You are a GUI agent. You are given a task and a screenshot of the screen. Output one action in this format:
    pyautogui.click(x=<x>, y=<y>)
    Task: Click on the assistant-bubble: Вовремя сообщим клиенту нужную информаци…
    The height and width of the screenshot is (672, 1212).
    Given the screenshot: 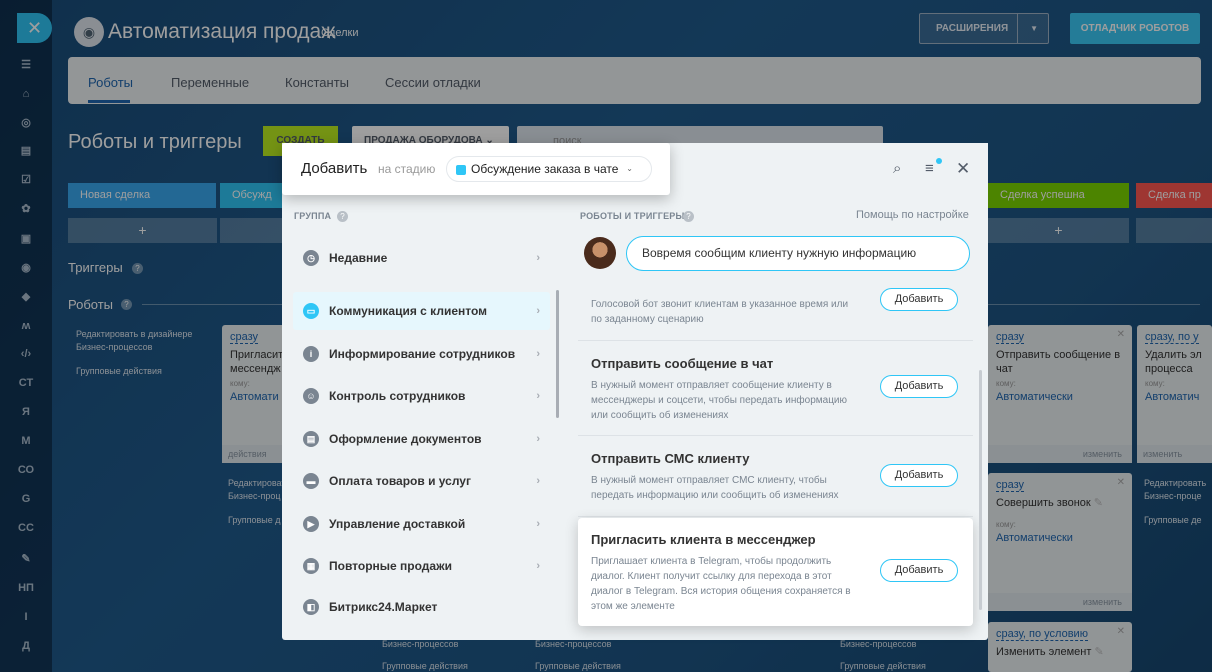 What is the action you would take?
    pyautogui.click(x=798, y=253)
    